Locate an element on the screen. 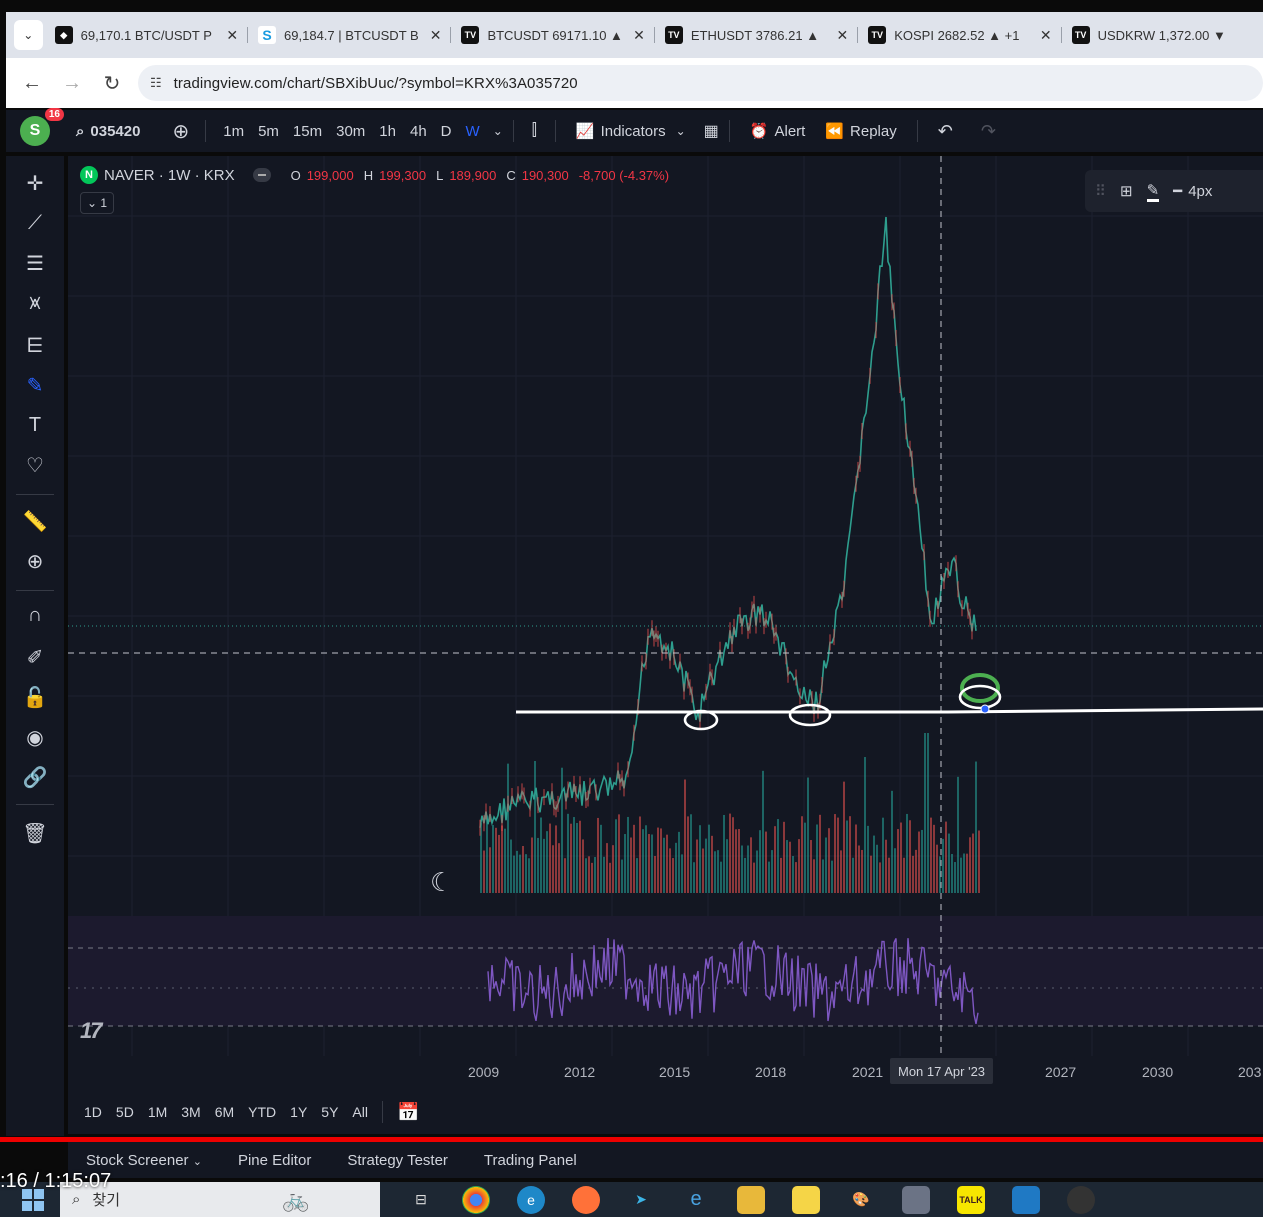  eye-icon: ◉ is located at coordinates (35, 737).